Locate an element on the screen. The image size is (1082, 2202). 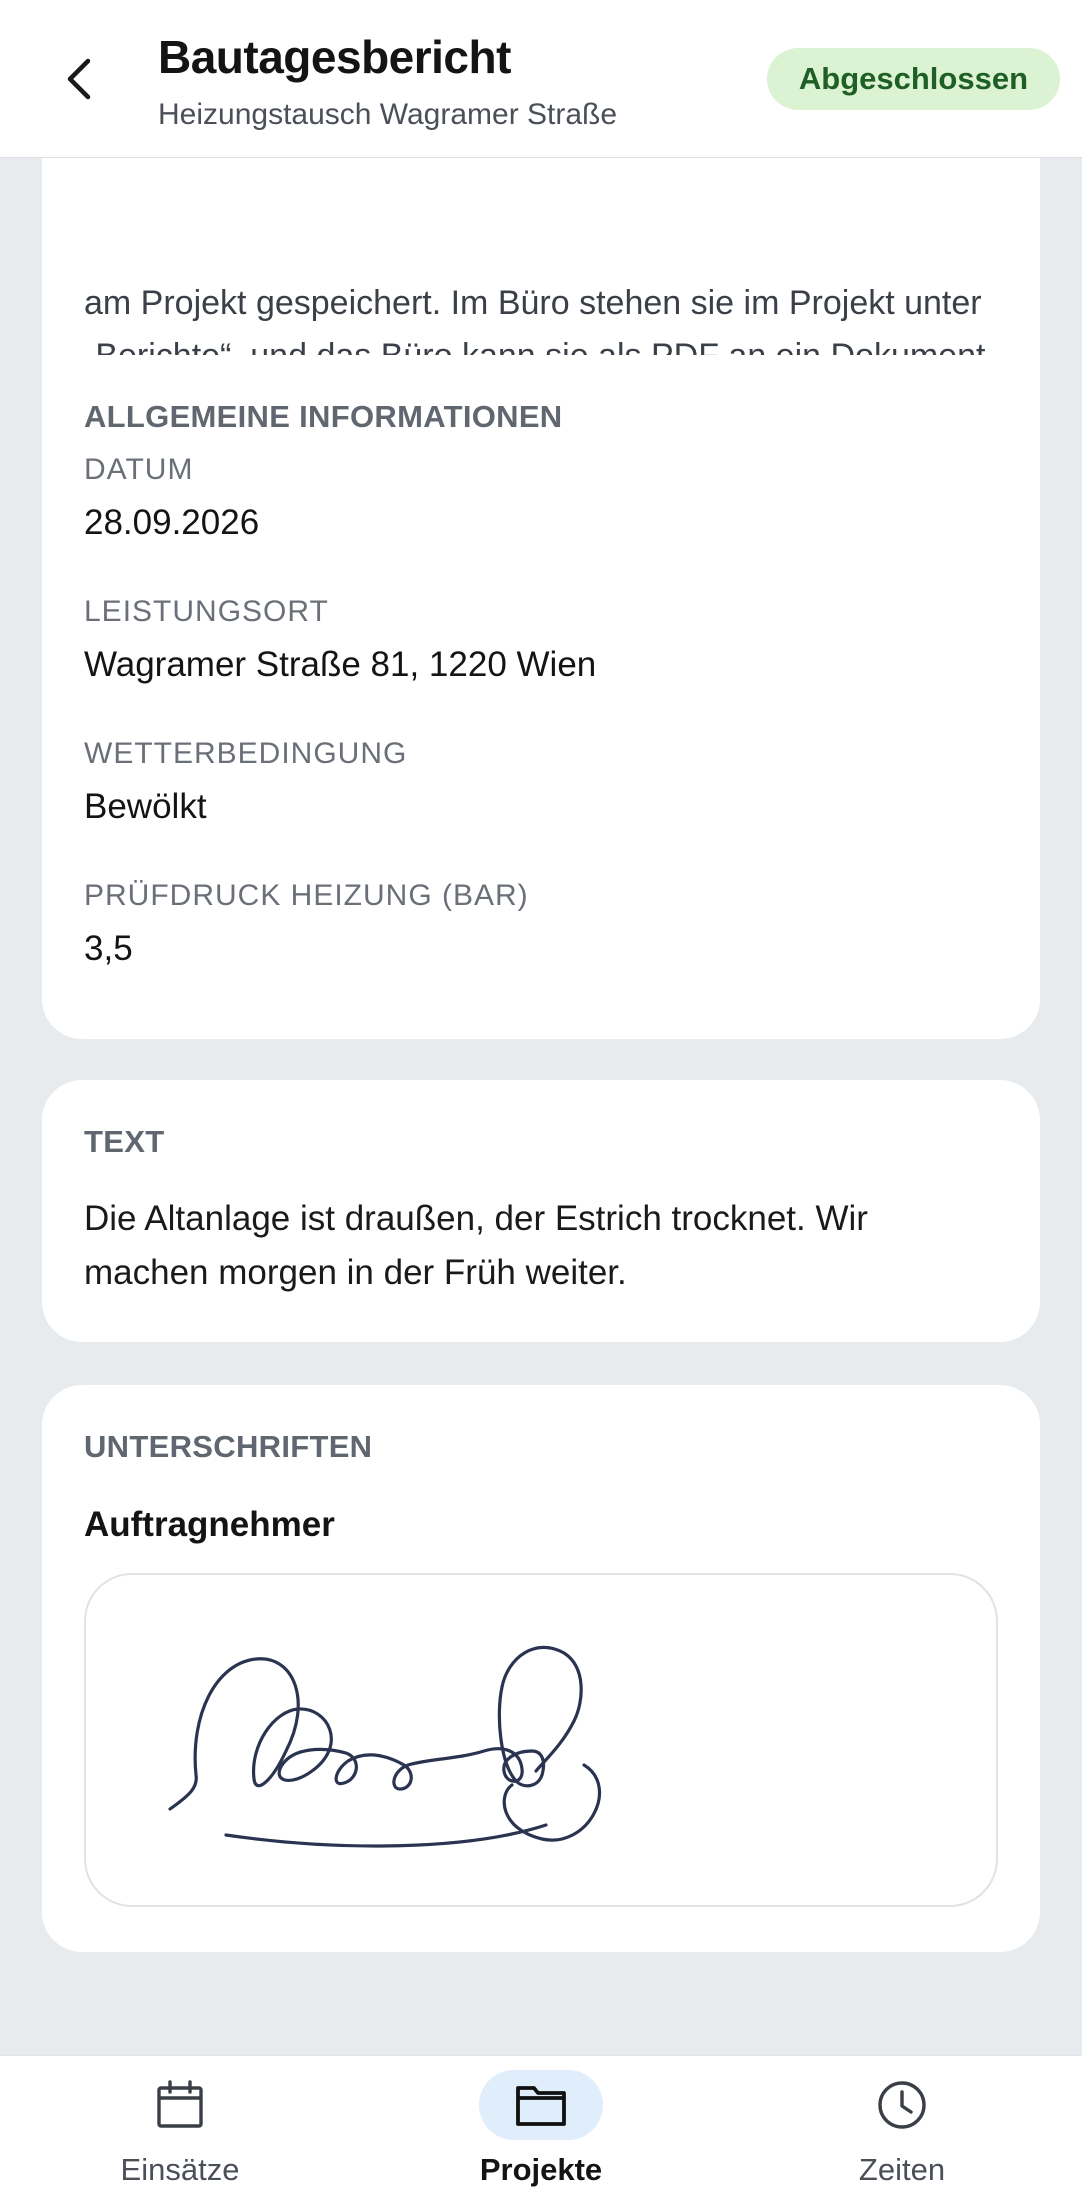
section-title-general-info: ALLGEMEINE INFORMATIONEN is located at coordinates (323, 416).